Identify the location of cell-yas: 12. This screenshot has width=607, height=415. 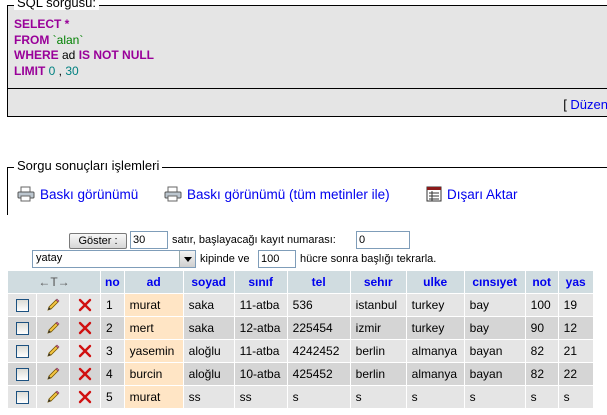
(575, 328).